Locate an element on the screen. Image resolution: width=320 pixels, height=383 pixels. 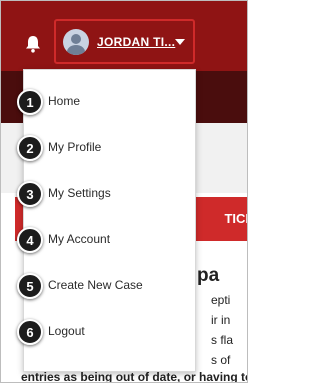
menu-item-logout: Logout is located at coordinates (109, 331).